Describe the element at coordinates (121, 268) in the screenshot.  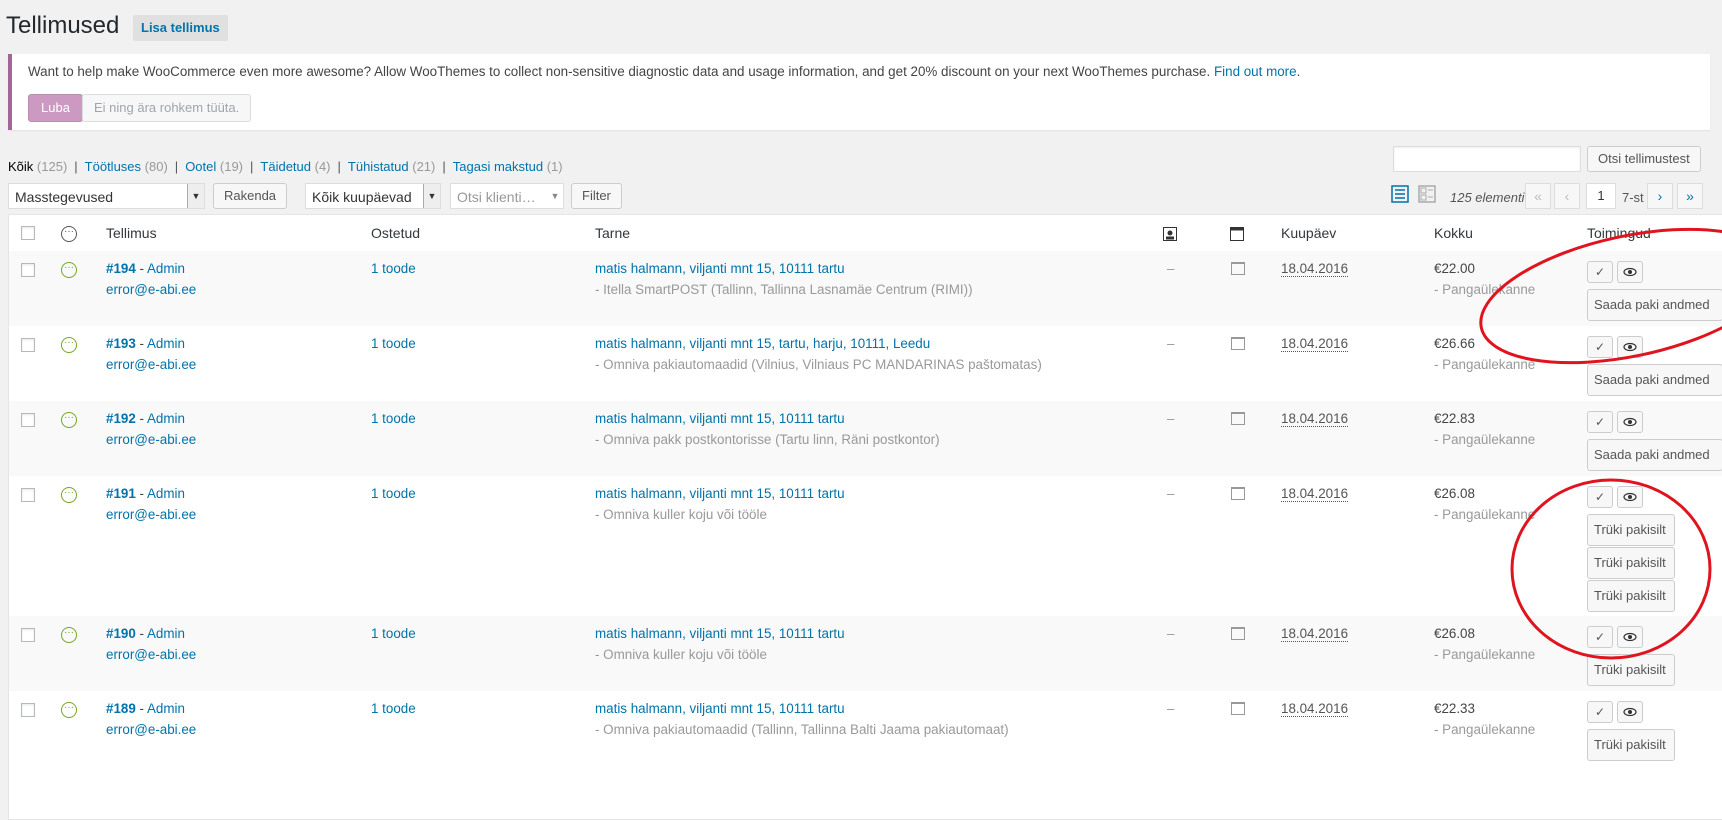
I see `order-number: #194` at that location.